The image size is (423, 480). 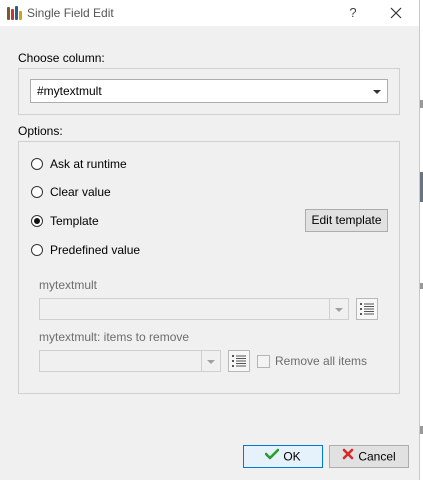 What do you see at coordinates (194, 309) in the screenshot?
I see `mytextmult-select` at bounding box center [194, 309].